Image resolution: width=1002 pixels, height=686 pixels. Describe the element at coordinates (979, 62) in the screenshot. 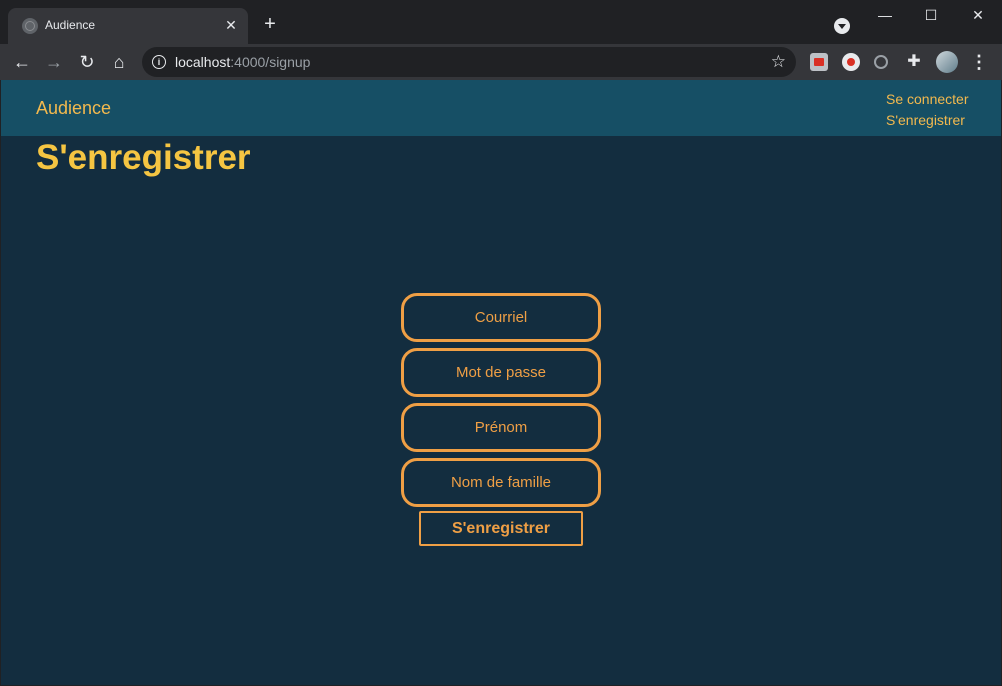

I see `more-menu-icon: ⋮` at that location.